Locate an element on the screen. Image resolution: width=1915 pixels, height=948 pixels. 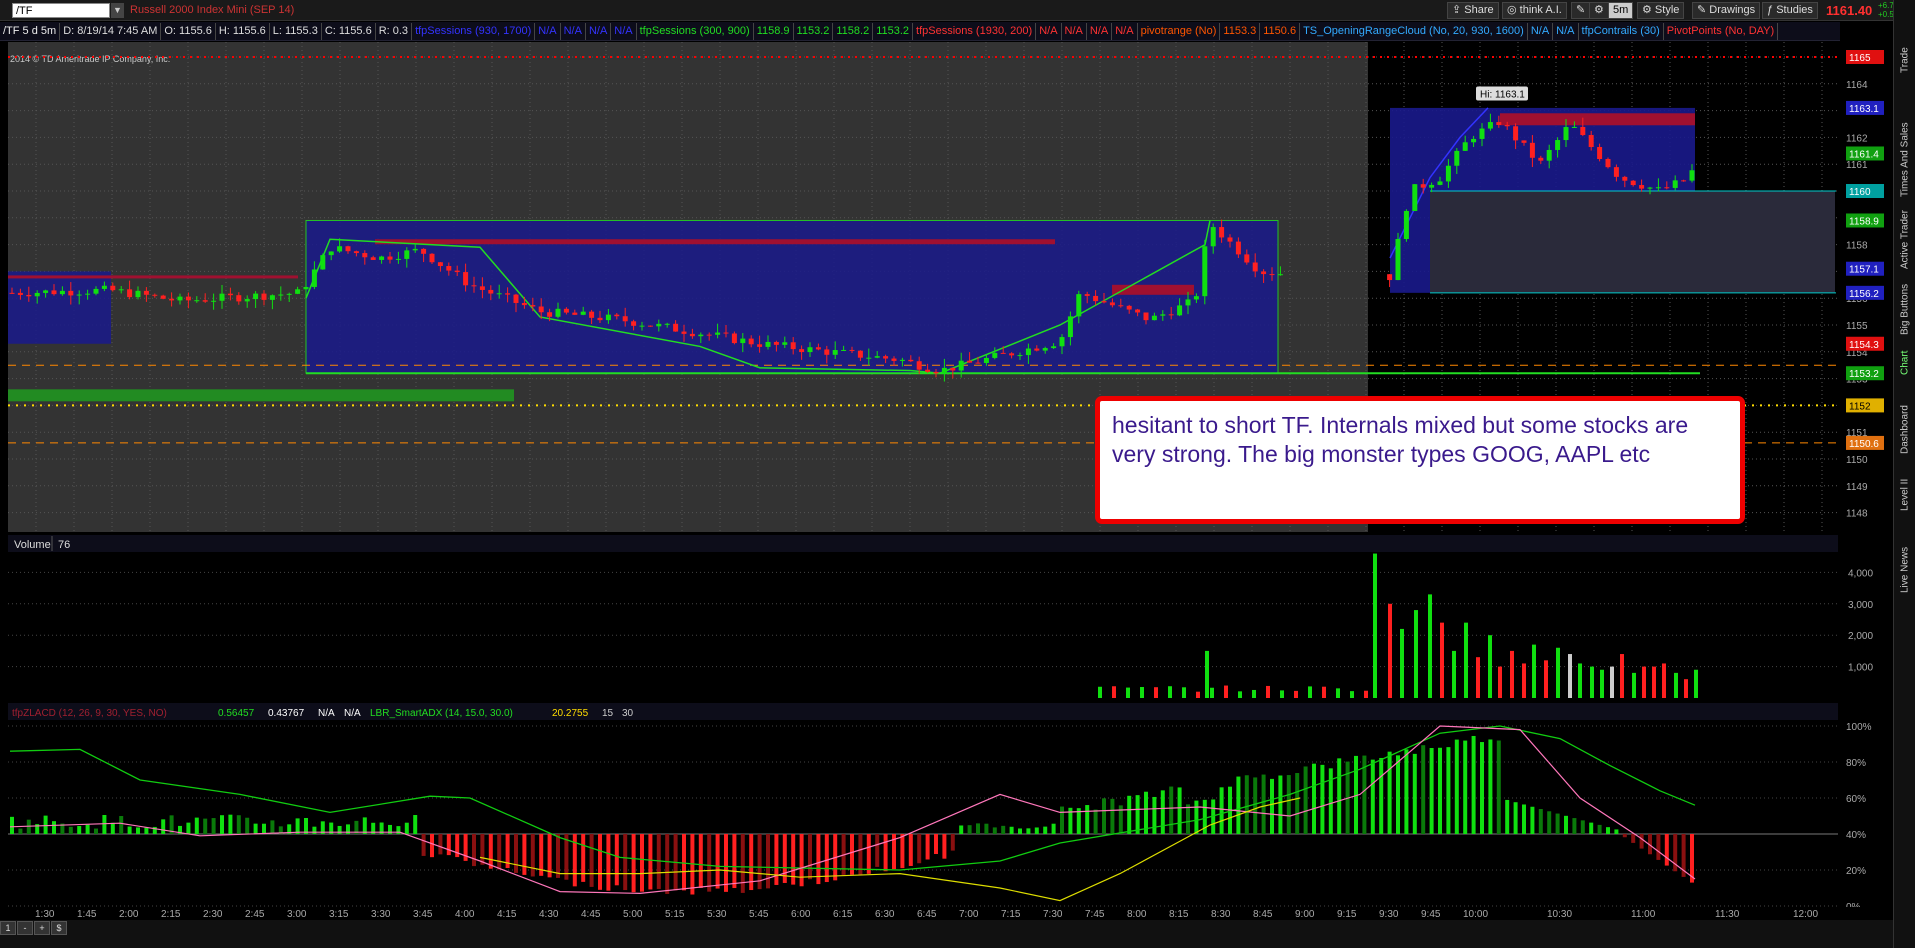
drawings-button: ✎ Drawings is located at coordinates (1726, 10).